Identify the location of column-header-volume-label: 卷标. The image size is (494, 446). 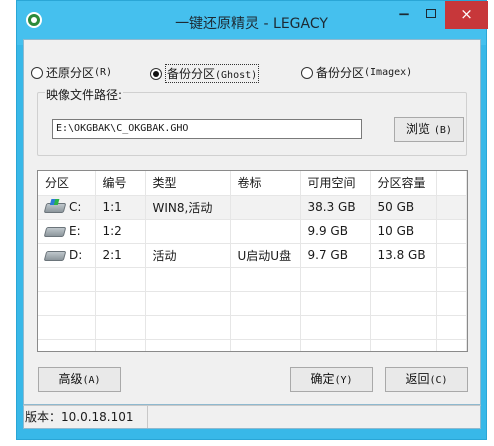
(265, 183).